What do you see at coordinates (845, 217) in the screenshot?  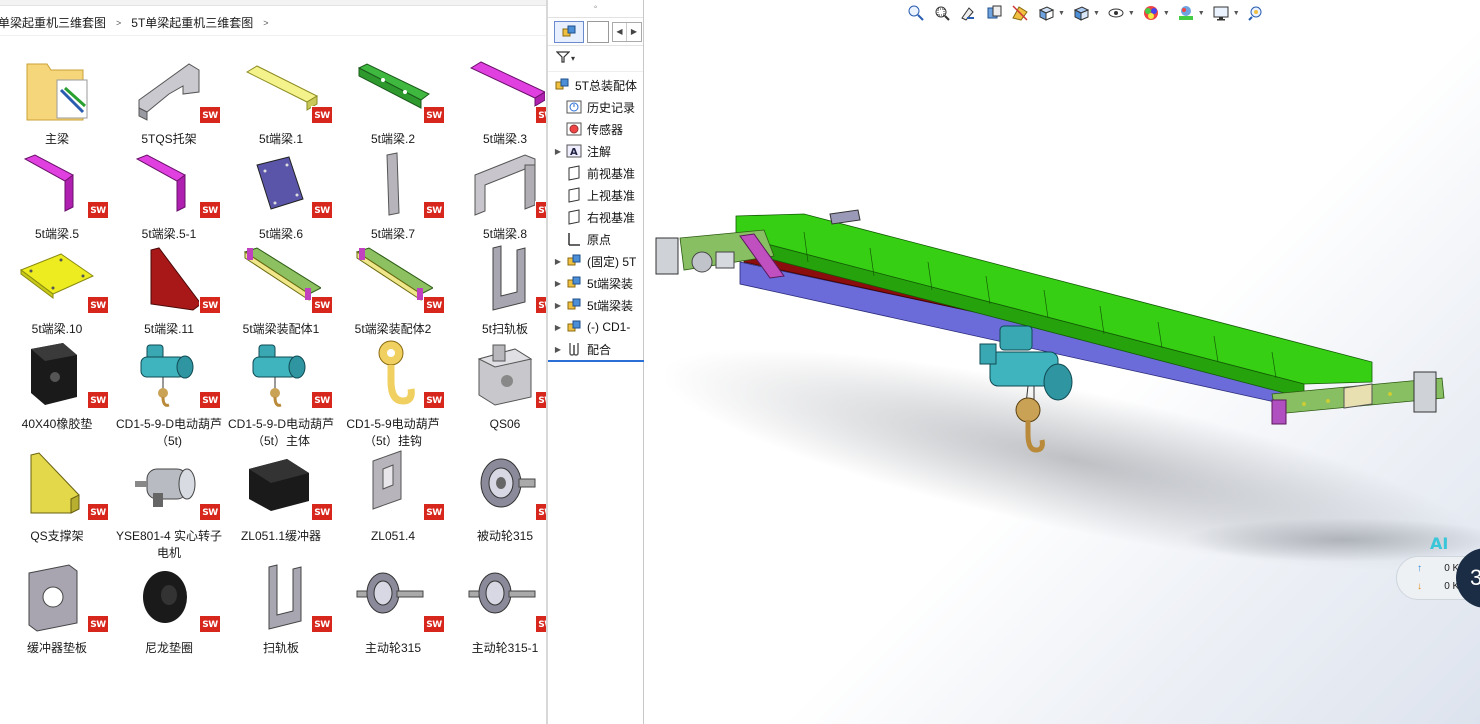 I see `bracket-top-left` at bounding box center [845, 217].